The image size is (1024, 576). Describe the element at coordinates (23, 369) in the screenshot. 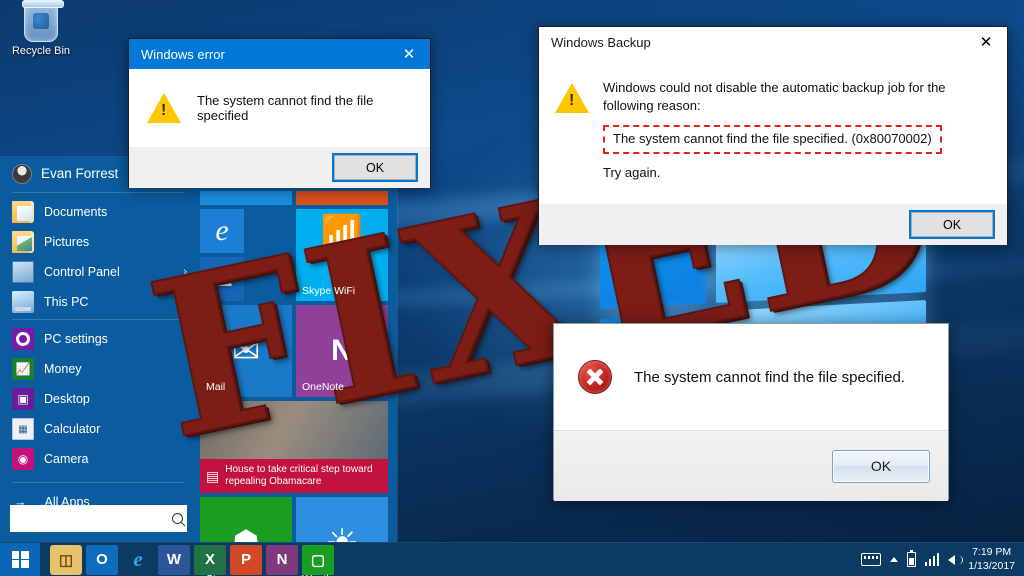

I see `money-icon: 📈` at that location.